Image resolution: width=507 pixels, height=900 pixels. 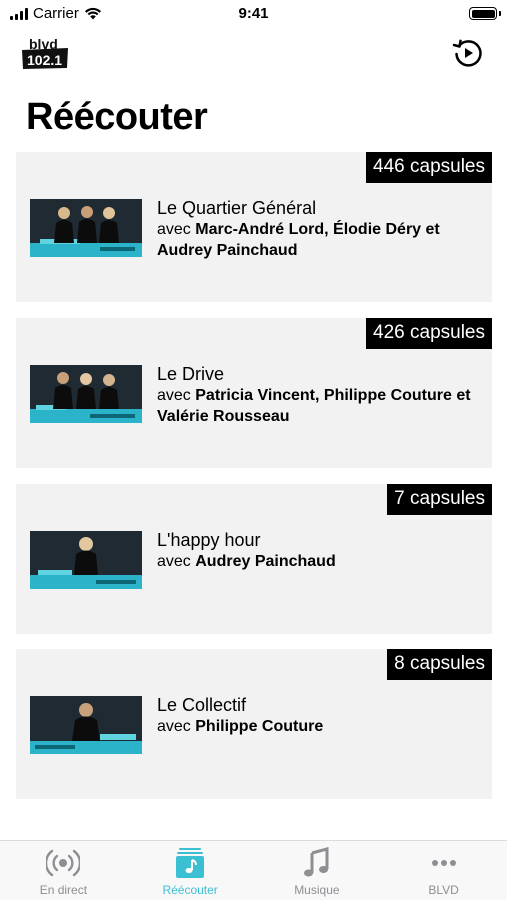 What do you see at coordinates (443, 890) in the screenshot?
I see `tab-label: BLVD` at bounding box center [443, 890].